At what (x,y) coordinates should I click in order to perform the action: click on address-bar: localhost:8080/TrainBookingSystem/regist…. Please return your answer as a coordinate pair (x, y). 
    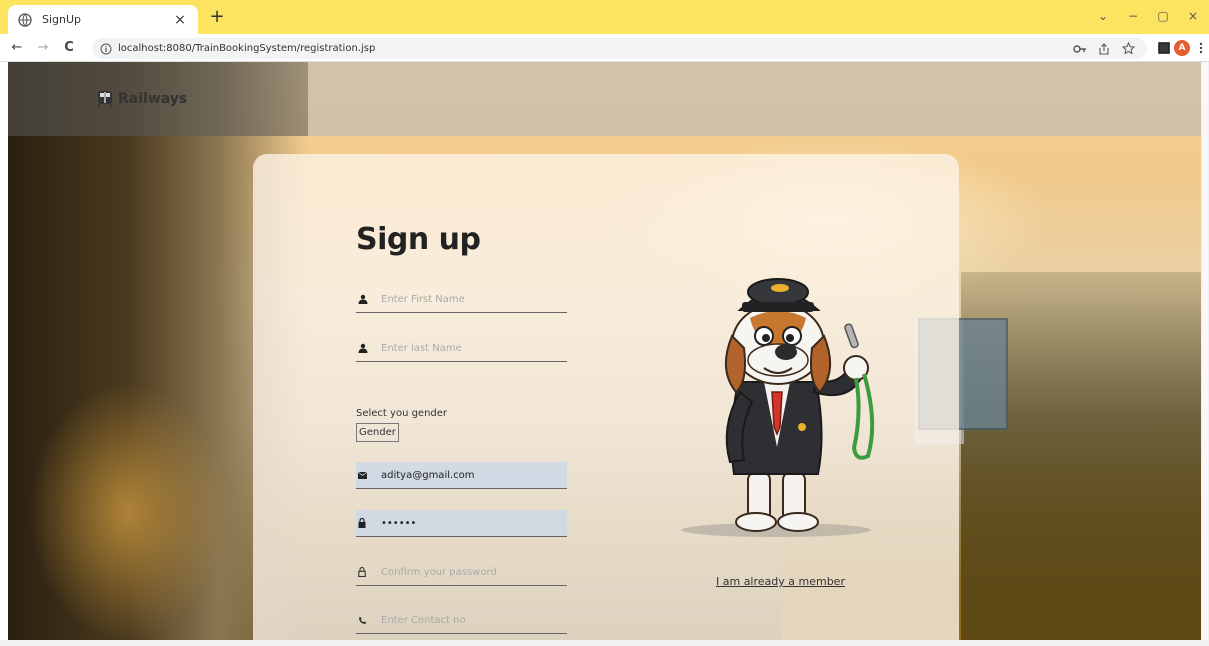
    Looking at the image, I should click on (619, 48).